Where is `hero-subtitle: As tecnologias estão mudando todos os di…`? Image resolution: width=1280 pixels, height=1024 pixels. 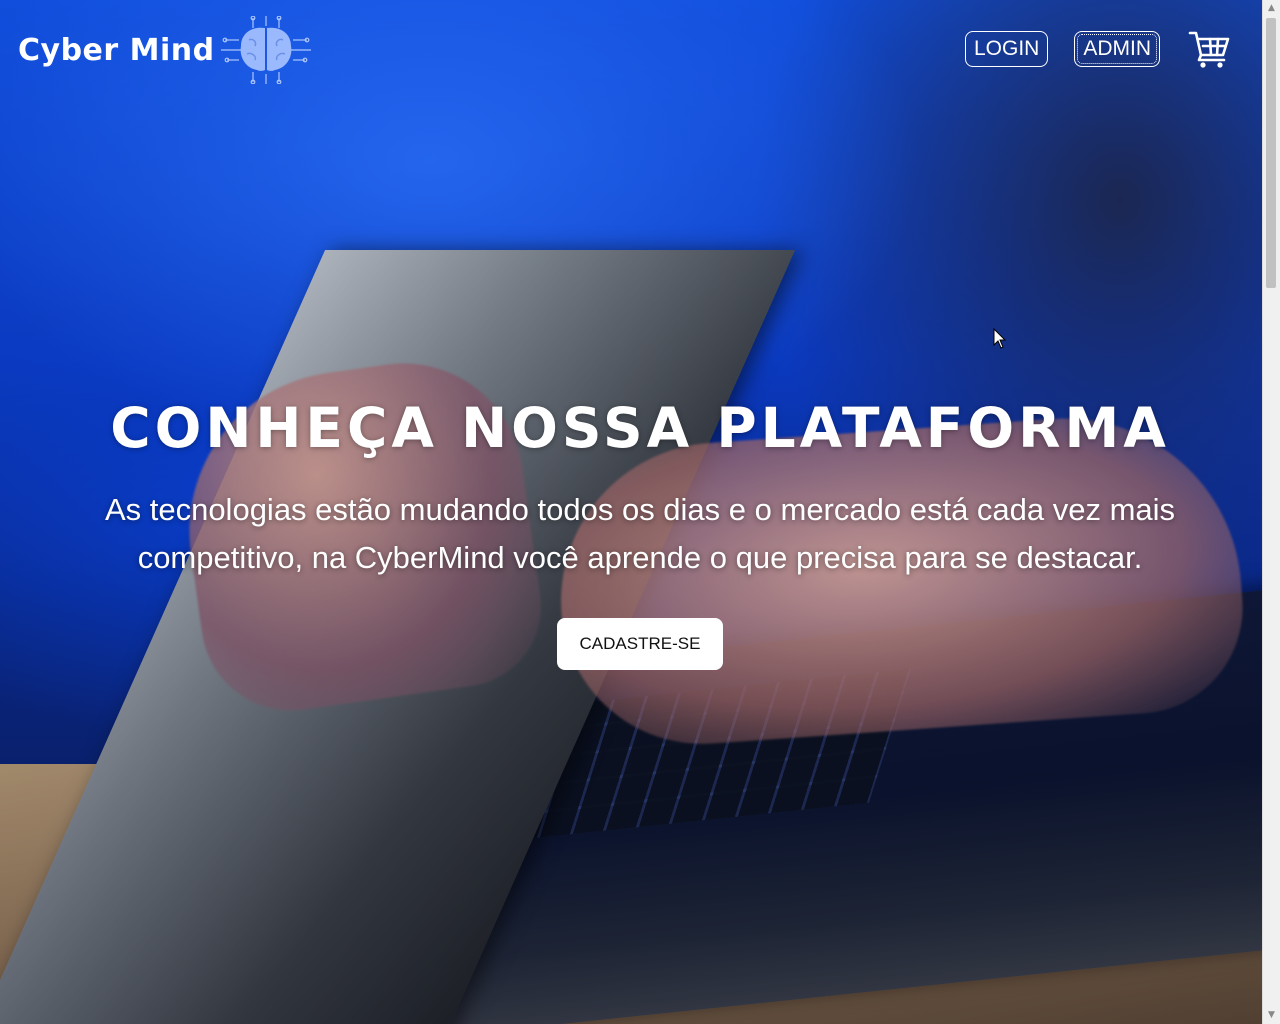 hero-subtitle: As tecnologias estão mudando todos os di… is located at coordinates (640, 533).